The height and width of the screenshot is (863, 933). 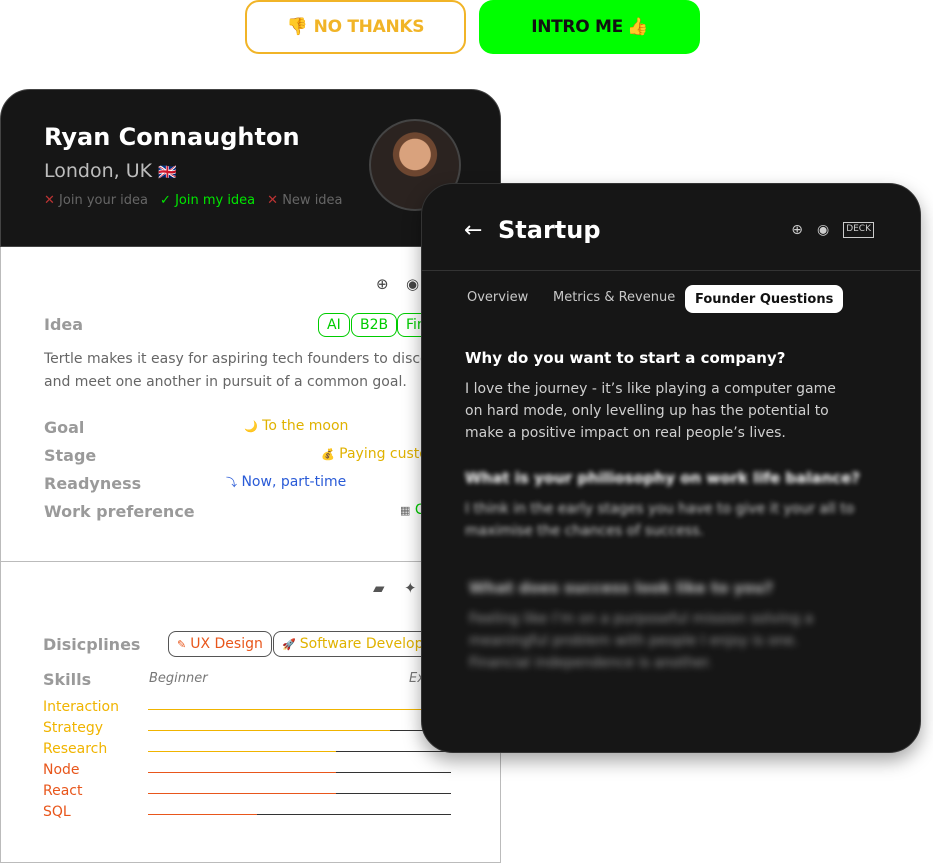 What do you see at coordinates (64, 324) in the screenshot?
I see `idea-label: Idea` at bounding box center [64, 324].